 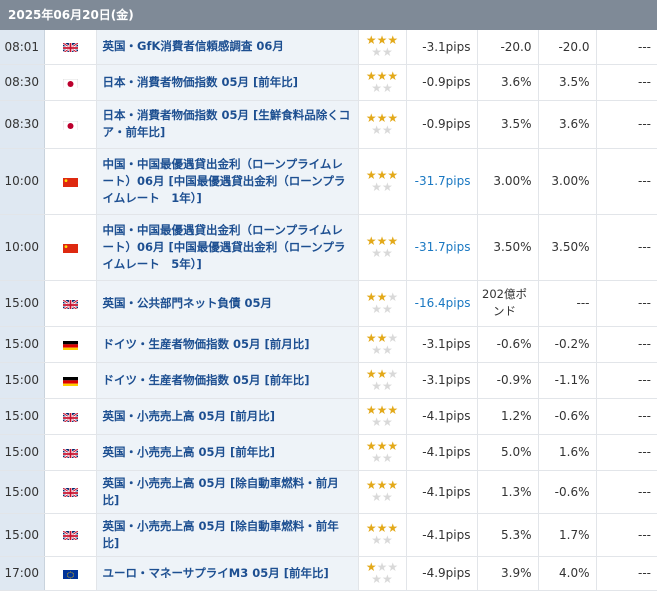 I want to click on event-name-cell: ドイツ・生産者物価指数 05月 [前月比], so click(x=227, y=344).